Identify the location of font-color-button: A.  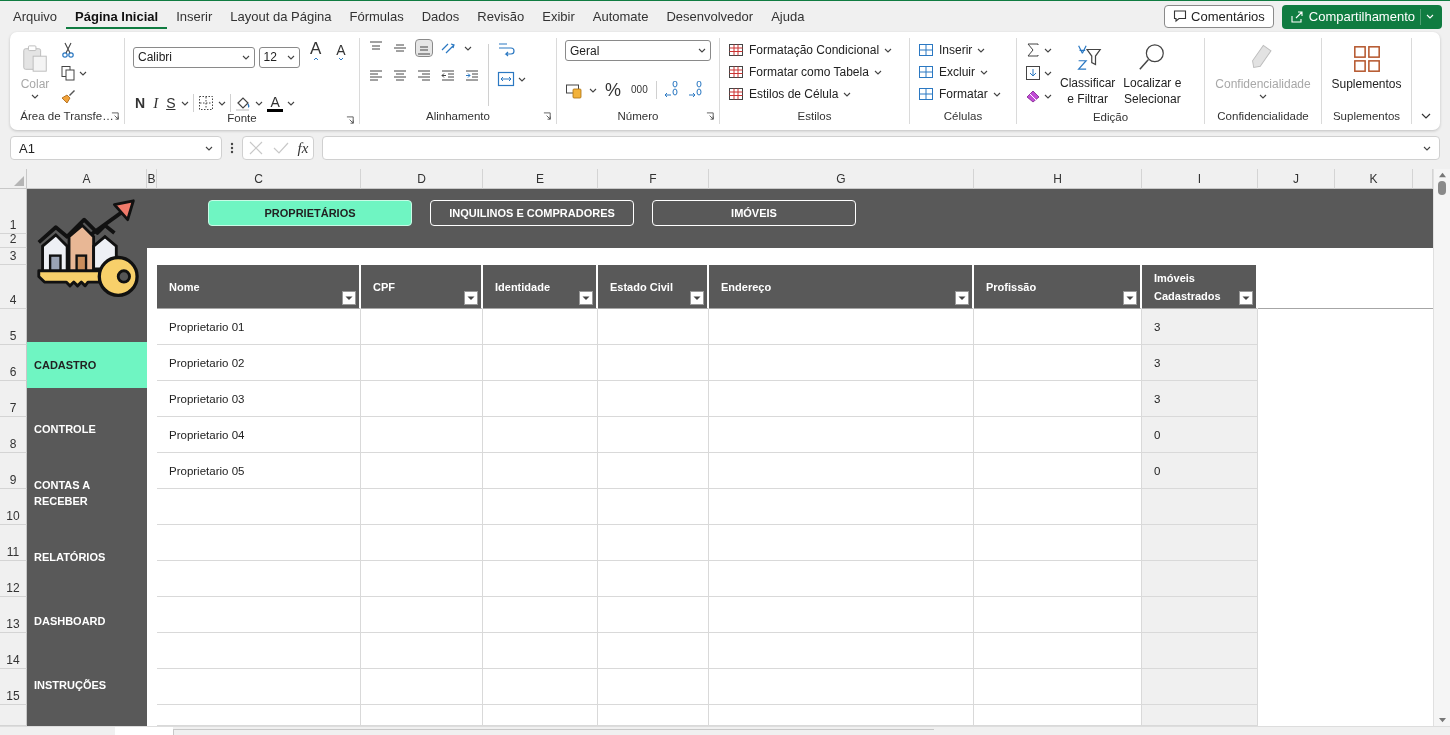
(275, 103).